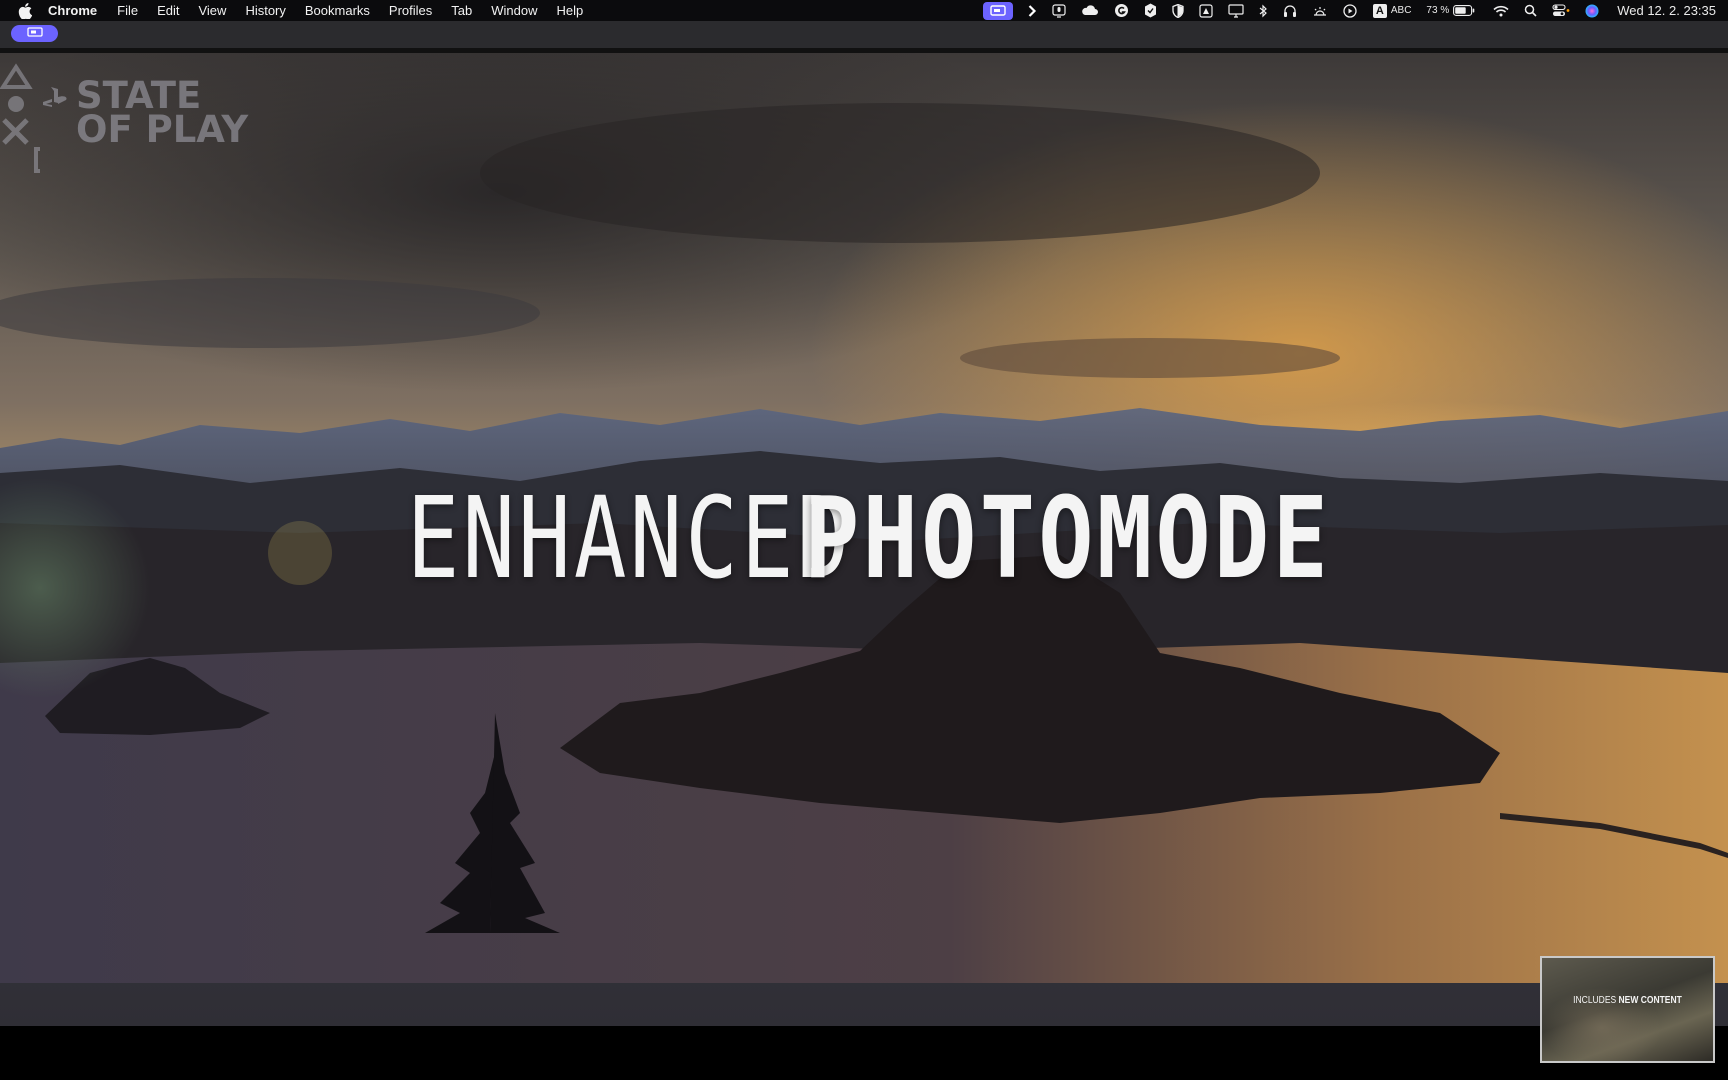 The height and width of the screenshot is (1080, 1728). What do you see at coordinates (72, 10) in the screenshot?
I see `app-menu-chrome: Chrome` at bounding box center [72, 10].